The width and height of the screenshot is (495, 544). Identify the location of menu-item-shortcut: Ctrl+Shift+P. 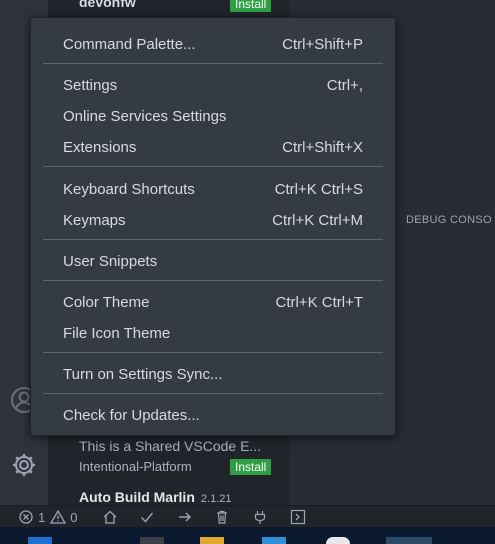
(322, 44).